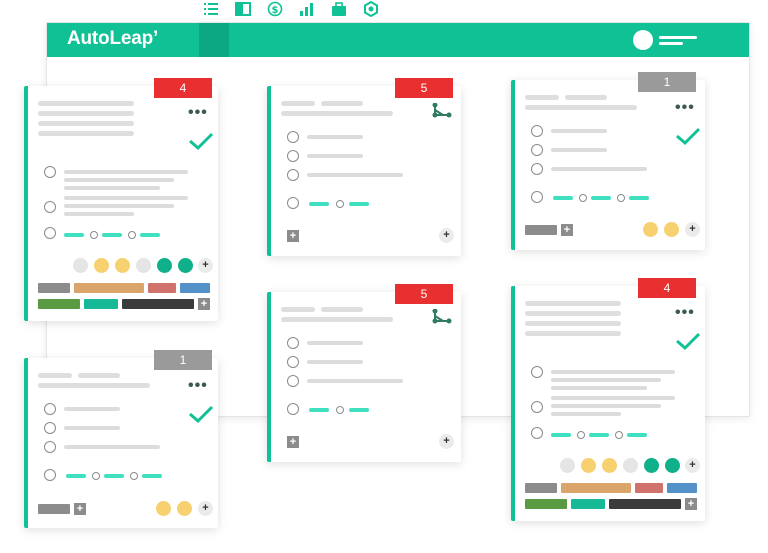 The width and height of the screenshot is (768, 553). Describe the element at coordinates (211, 9) in the screenshot. I see `list-icon` at that location.